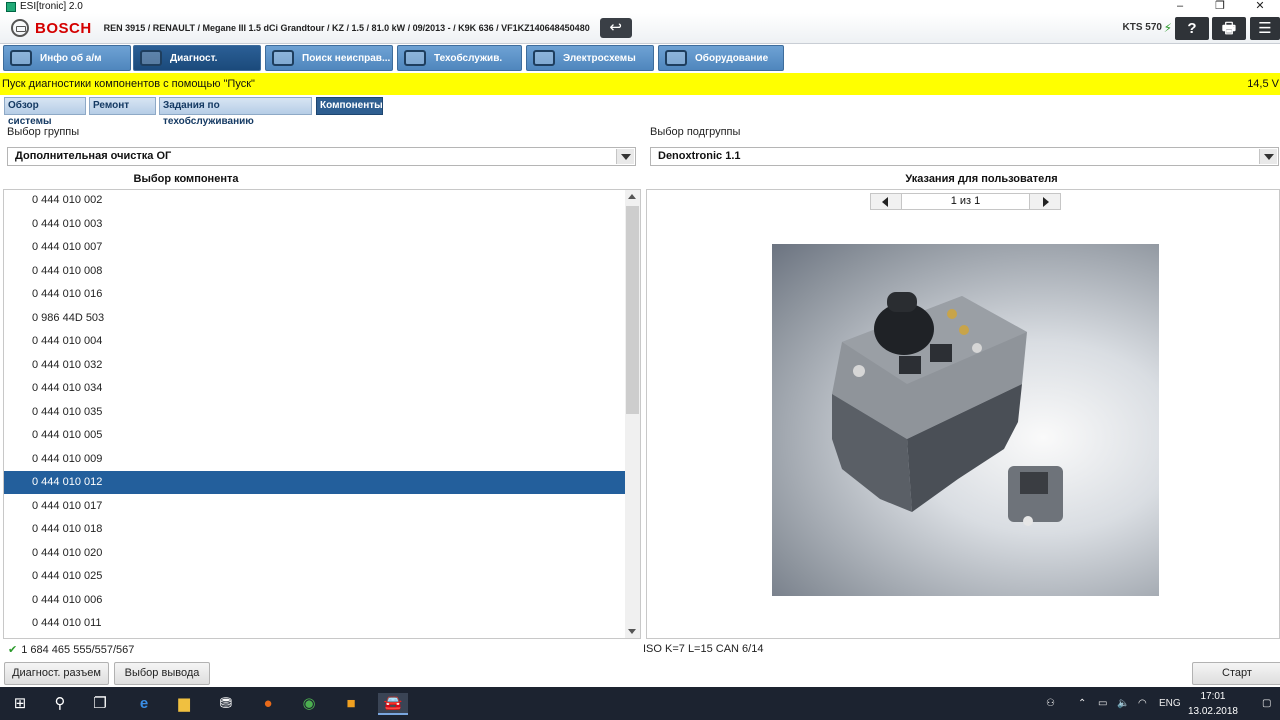 This screenshot has height=720, width=1280. Describe the element at coordinates (314, 600) in the screenshot. I see `list-item: 0 444 010 006` at that location.